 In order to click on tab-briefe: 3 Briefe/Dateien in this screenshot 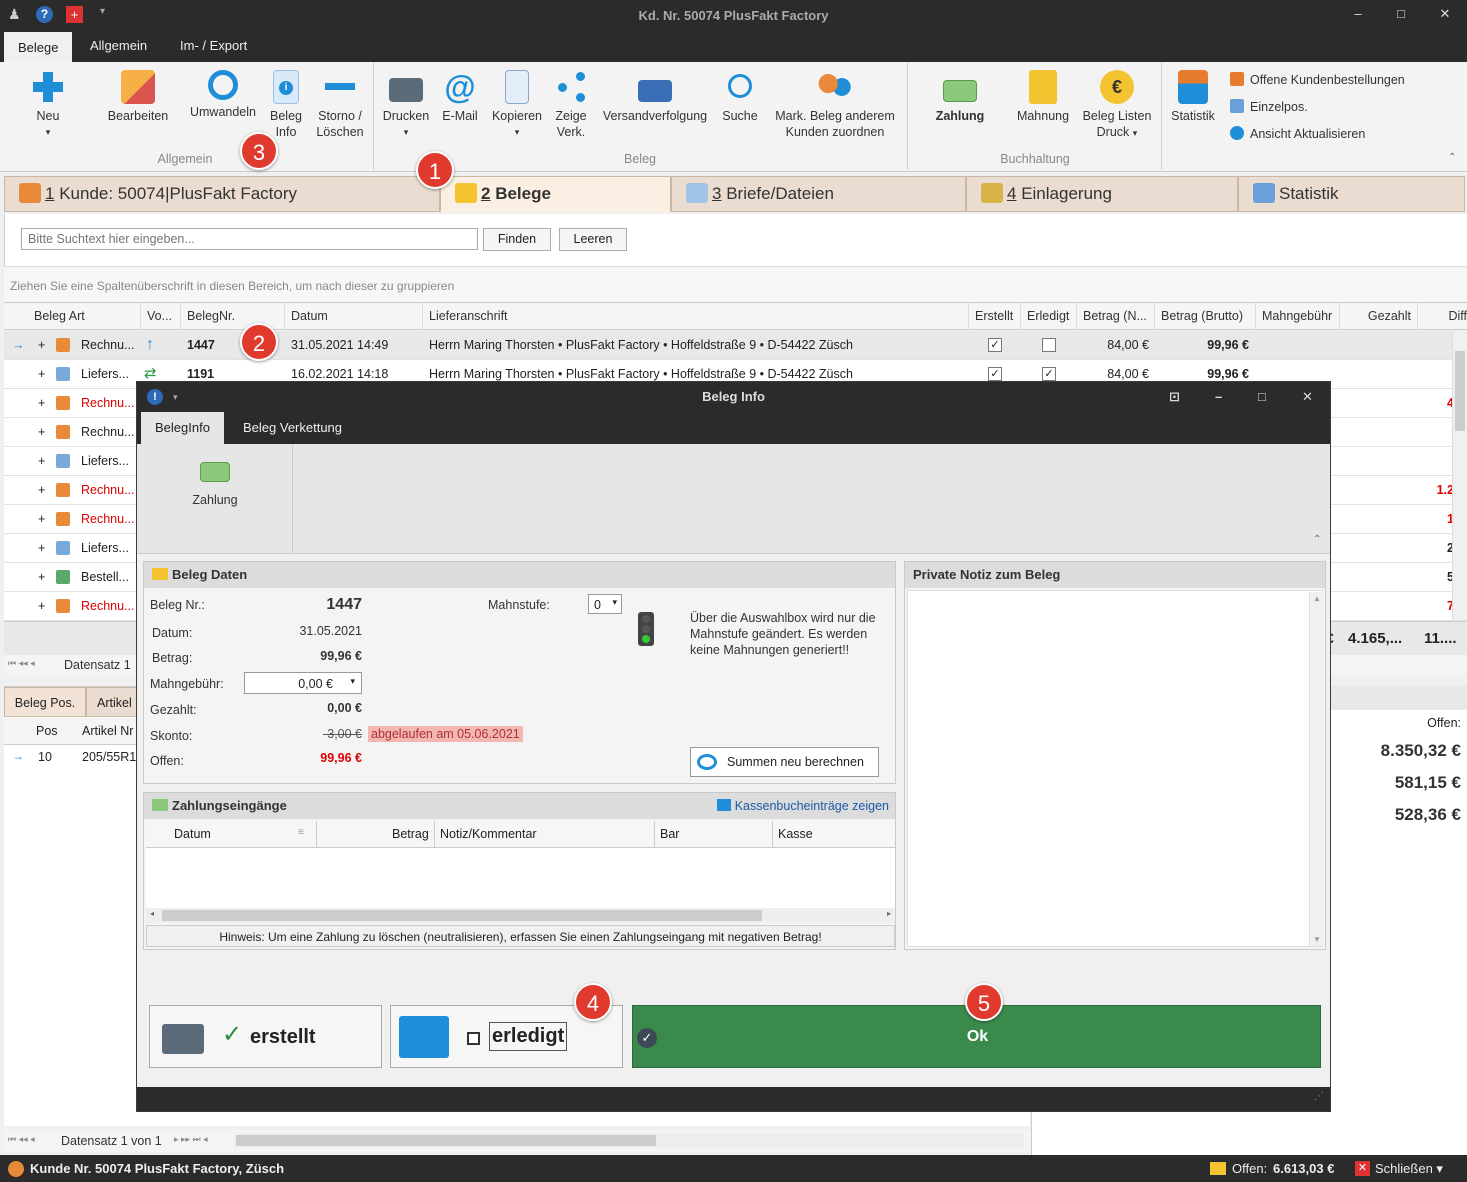, I will do `click(818, 194)`.